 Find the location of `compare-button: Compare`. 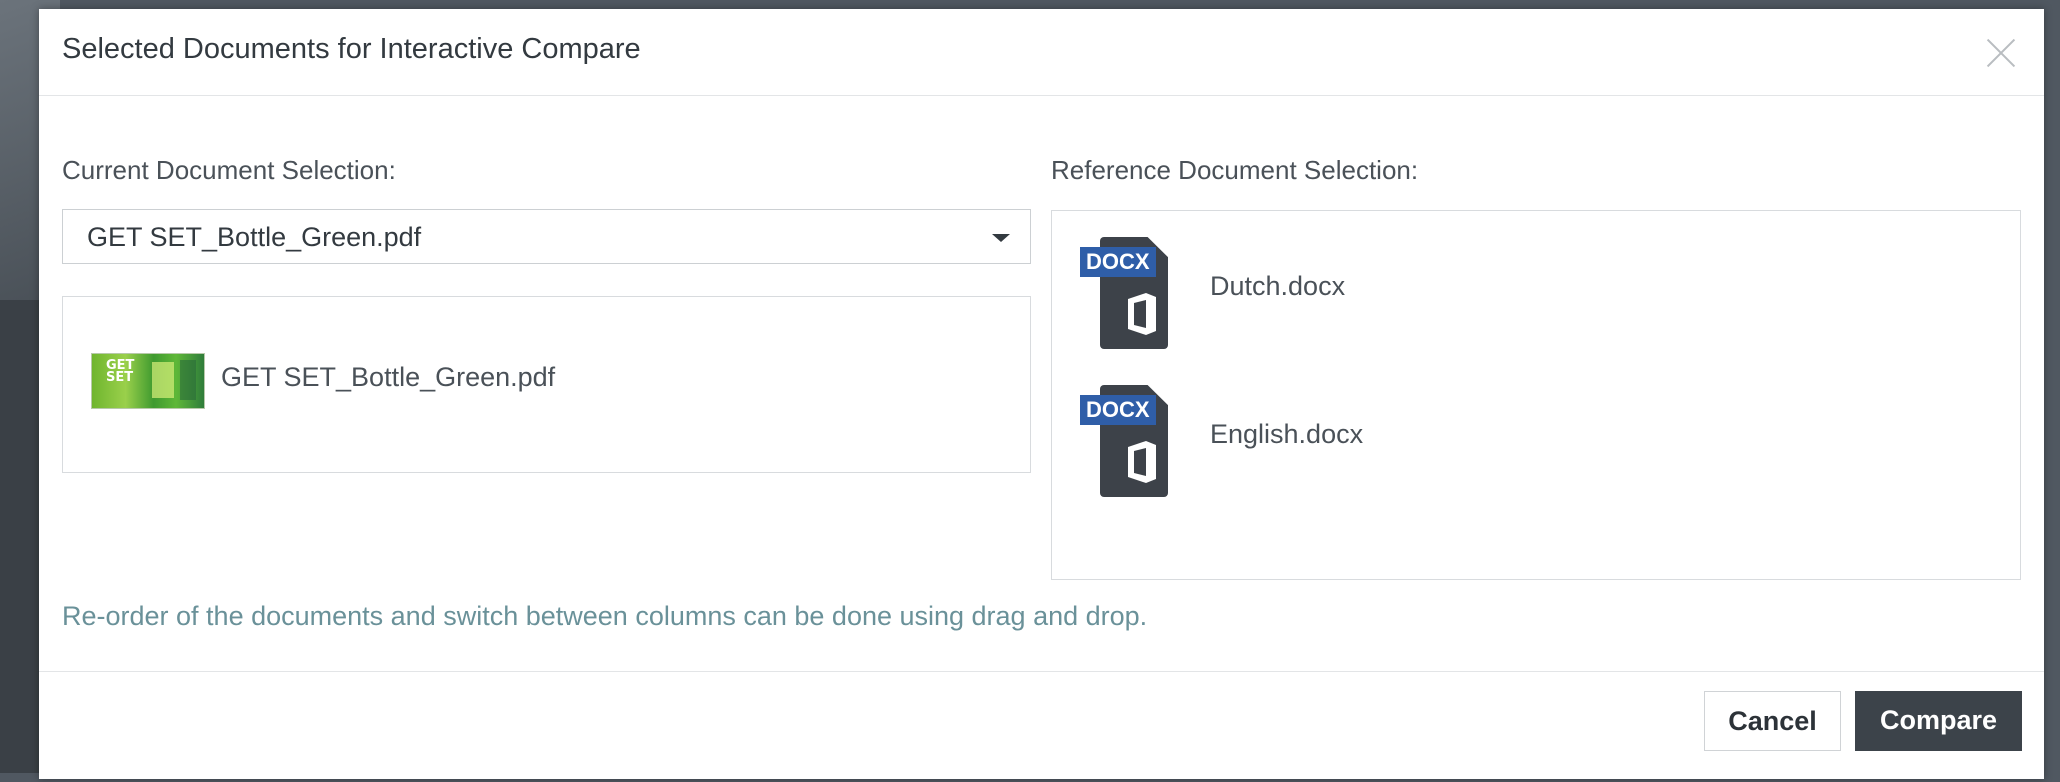

compare-button: Compare is located at coordinates (1938, 721).